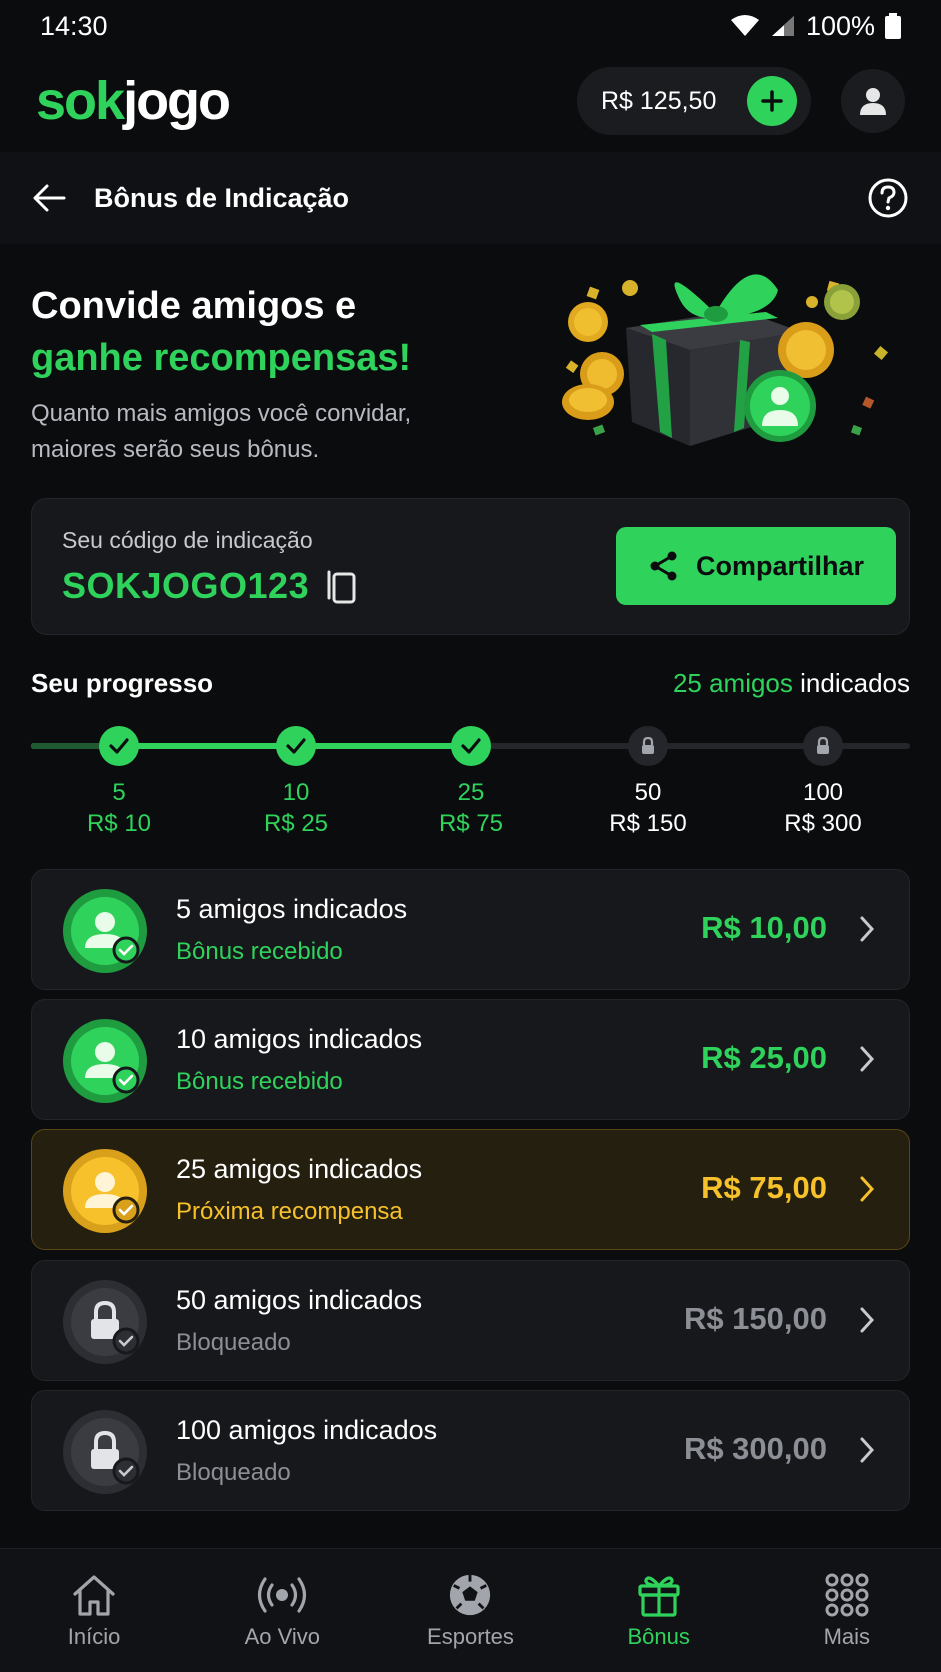 The image size is (941, 1672). I want to click on cell-signal-icon, so click(782, 26).